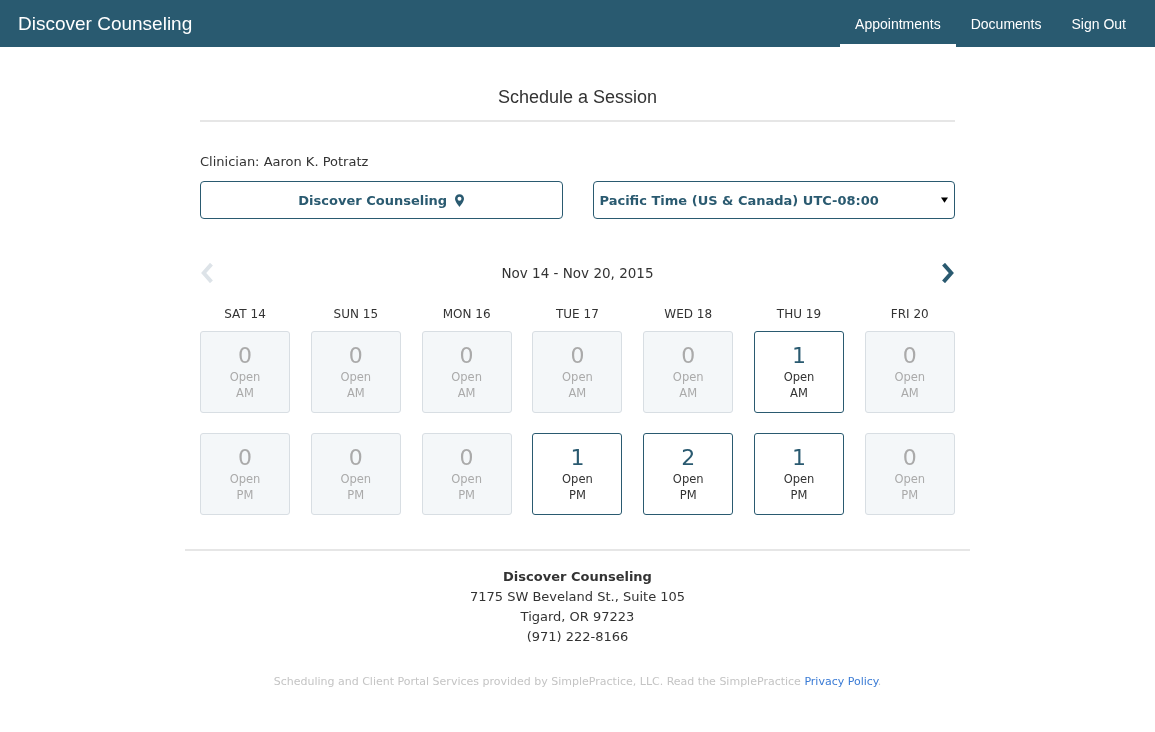 The height and width of the screenshot is (732, 1155). I want to click on page-heading: Schedule a Session, so click(577, 97).